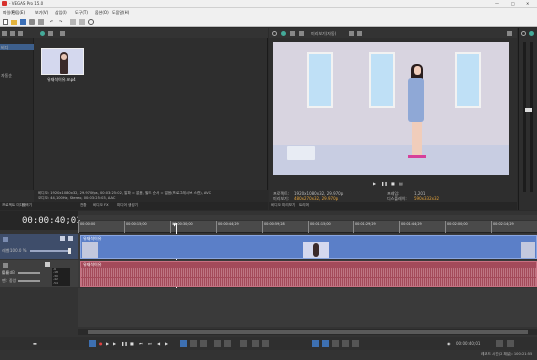 This screenshot has width=537, height=360. I want to click on preview-settings-icon, so click(274, 33).